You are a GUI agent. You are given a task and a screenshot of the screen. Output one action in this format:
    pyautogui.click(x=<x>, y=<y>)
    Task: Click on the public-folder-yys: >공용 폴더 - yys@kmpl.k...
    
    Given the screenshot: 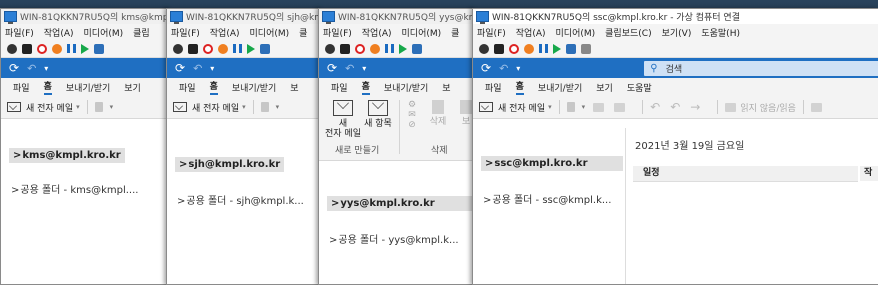 What is the action you would take?
    pyautogui.click(x=394, y=238)
    